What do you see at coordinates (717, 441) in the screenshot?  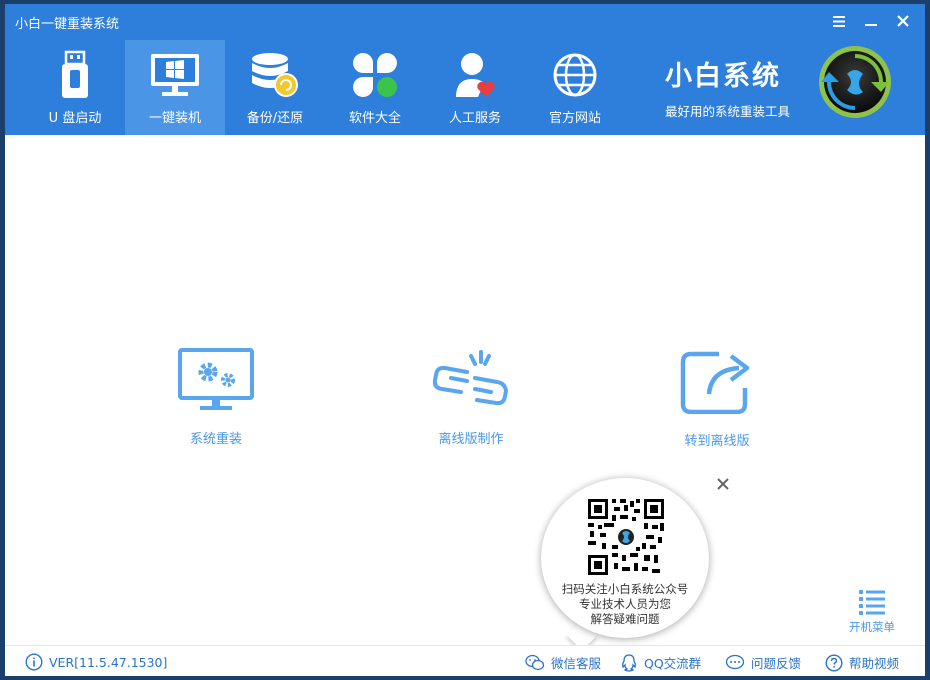 I see `feature-label: 转到离线版` at bounding box center [717, 441].